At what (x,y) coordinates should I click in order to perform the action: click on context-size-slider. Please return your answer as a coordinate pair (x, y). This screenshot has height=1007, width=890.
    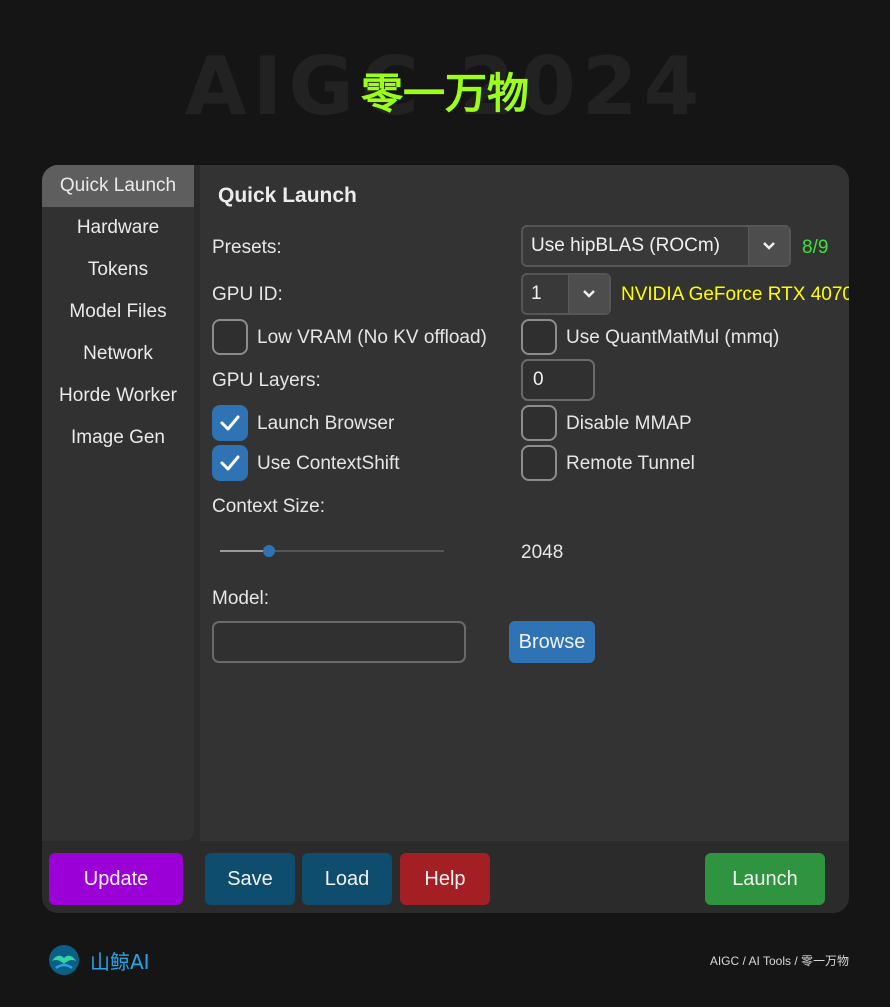
    Looking at the image, I should click on (332, 552).